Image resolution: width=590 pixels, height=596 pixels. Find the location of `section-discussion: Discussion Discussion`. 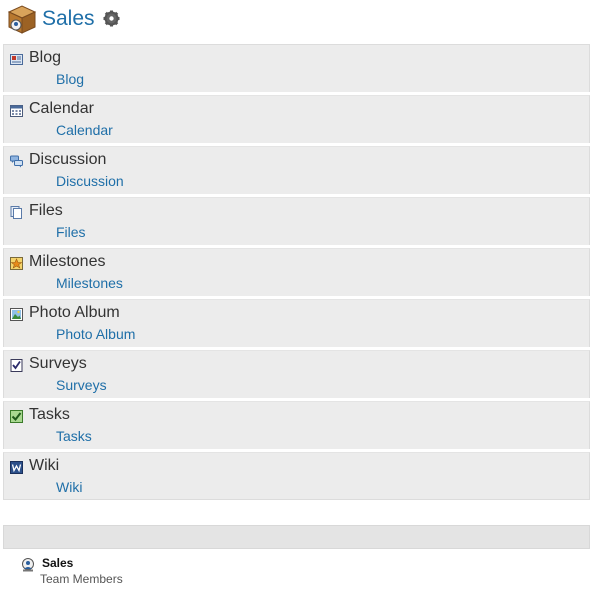

section-discussion: Discussion Discussion is located at coordinates (296, 170).